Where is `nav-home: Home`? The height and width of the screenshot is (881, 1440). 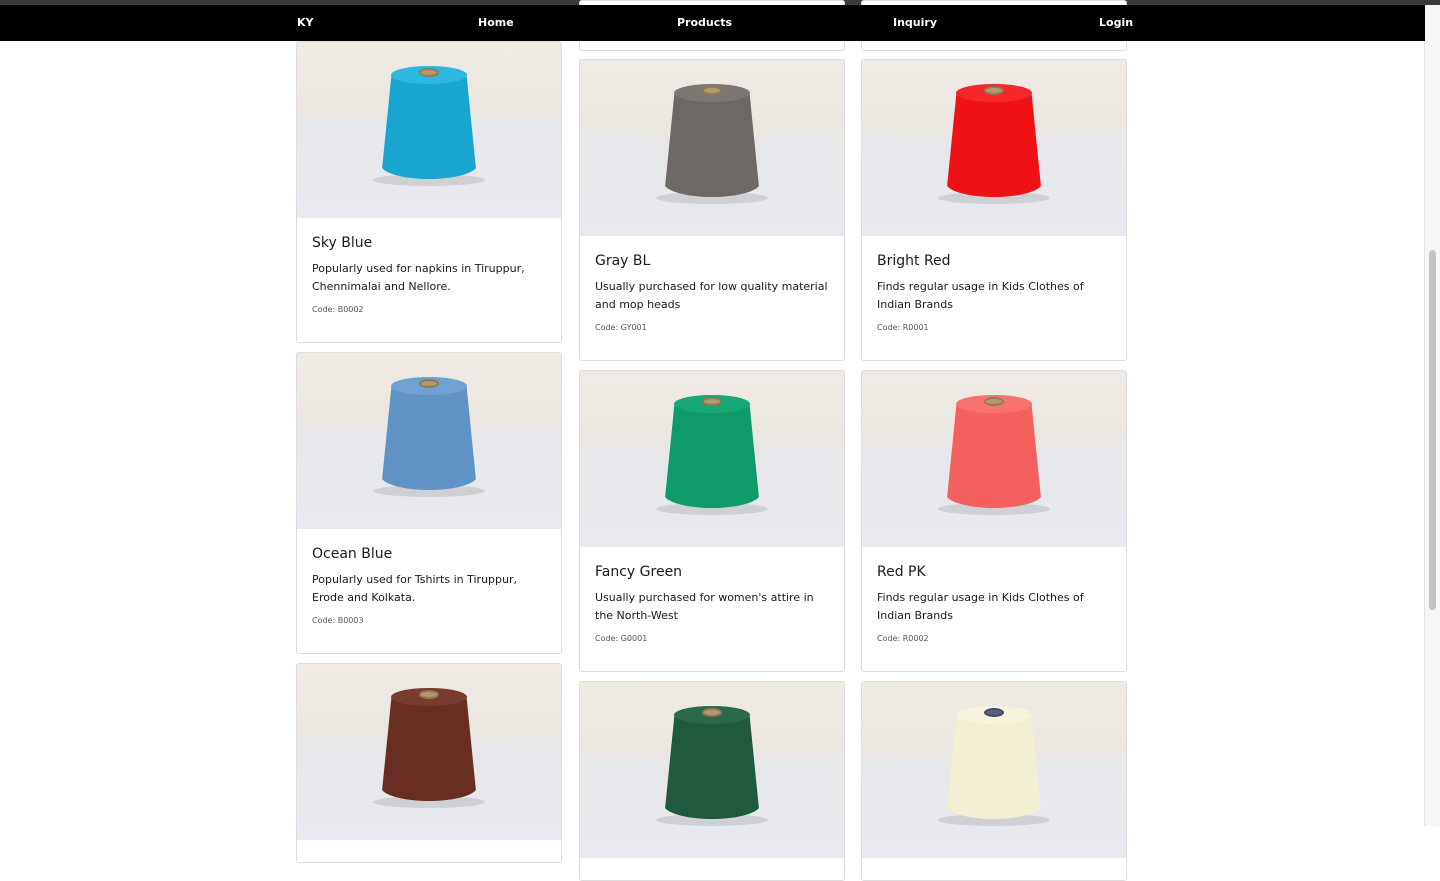
nav-home: Home is located at coordinates (496, 22).